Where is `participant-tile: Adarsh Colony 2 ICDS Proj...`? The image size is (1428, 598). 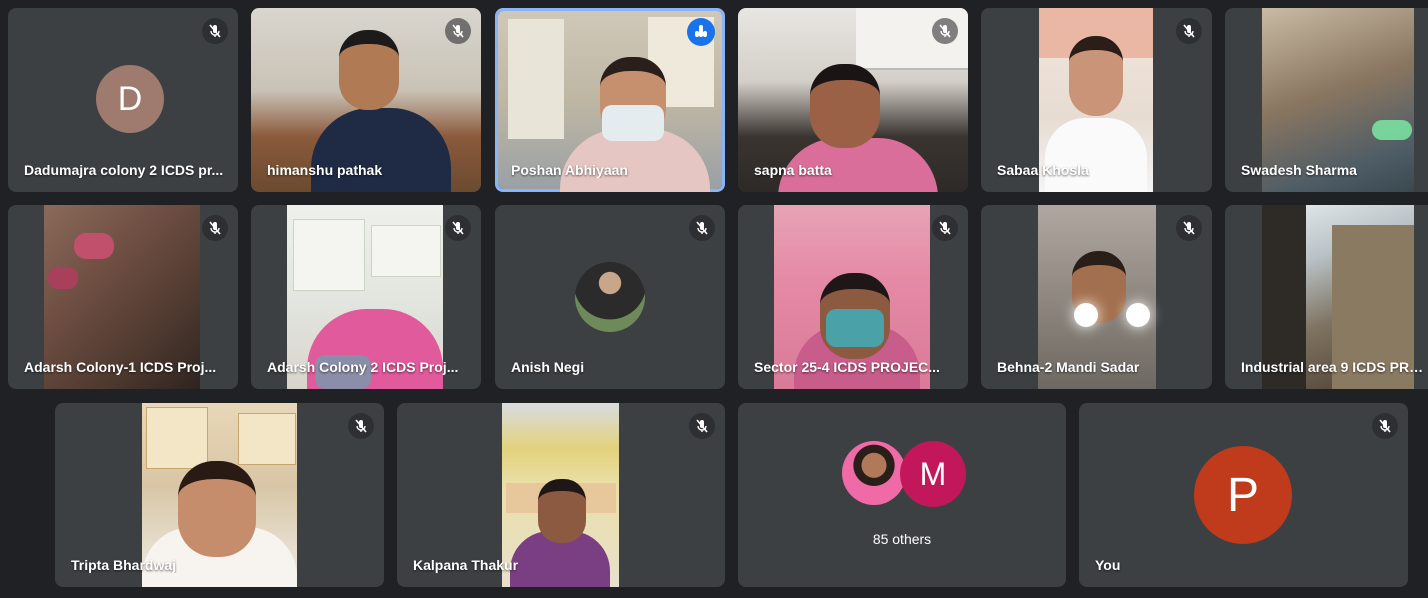 participant-tile: Adarsh Colony 2 ICDS Proj... is located at coordinates (366, 297).